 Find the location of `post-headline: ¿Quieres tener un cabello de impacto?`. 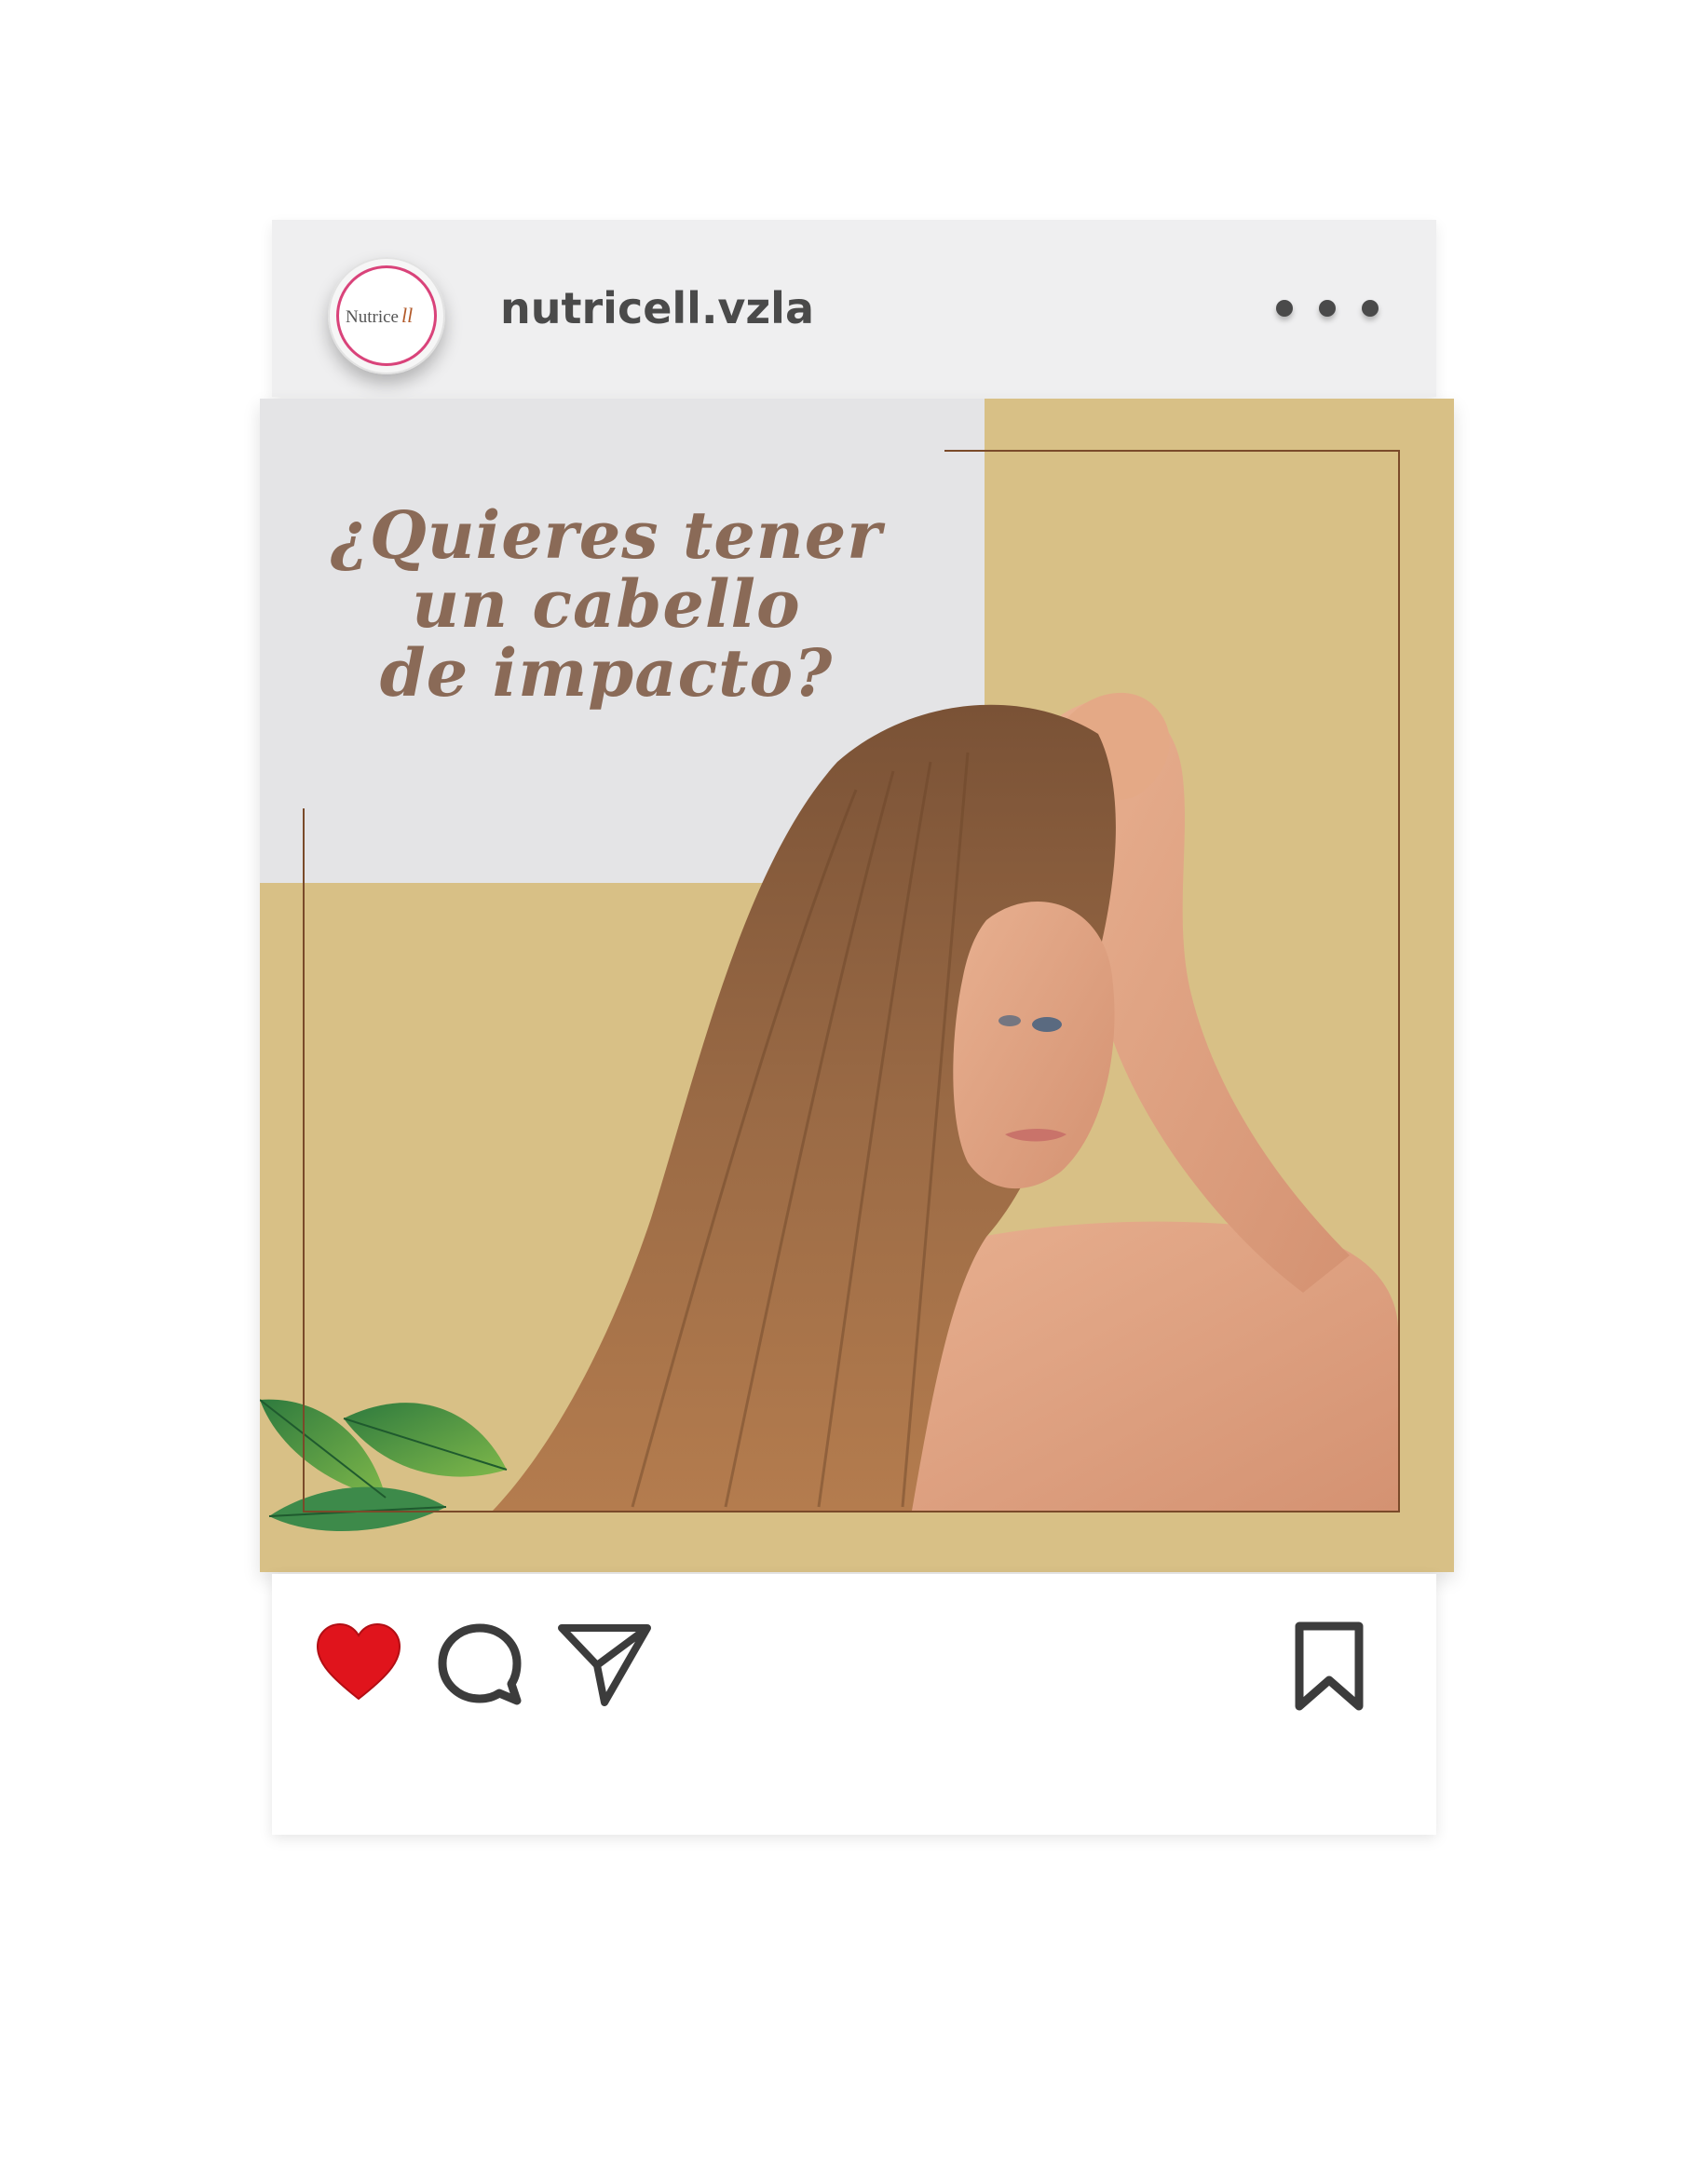

post-headline: ¿Quieres tener un cabello de impacto? is located at coordinates (607, 604).